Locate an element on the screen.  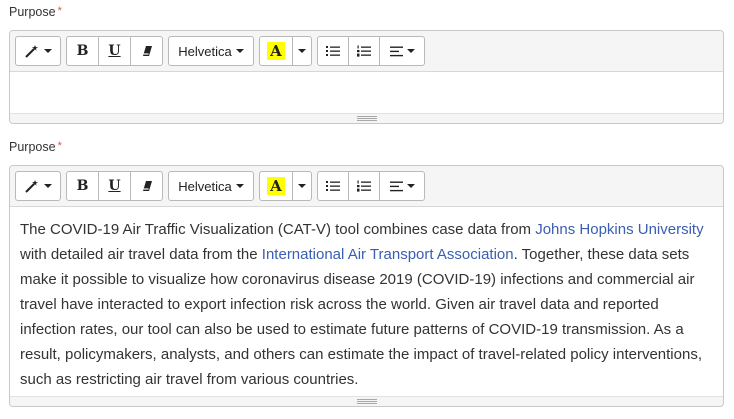
purpose-label-2: Purpose * is located at coordinates (35, 147).